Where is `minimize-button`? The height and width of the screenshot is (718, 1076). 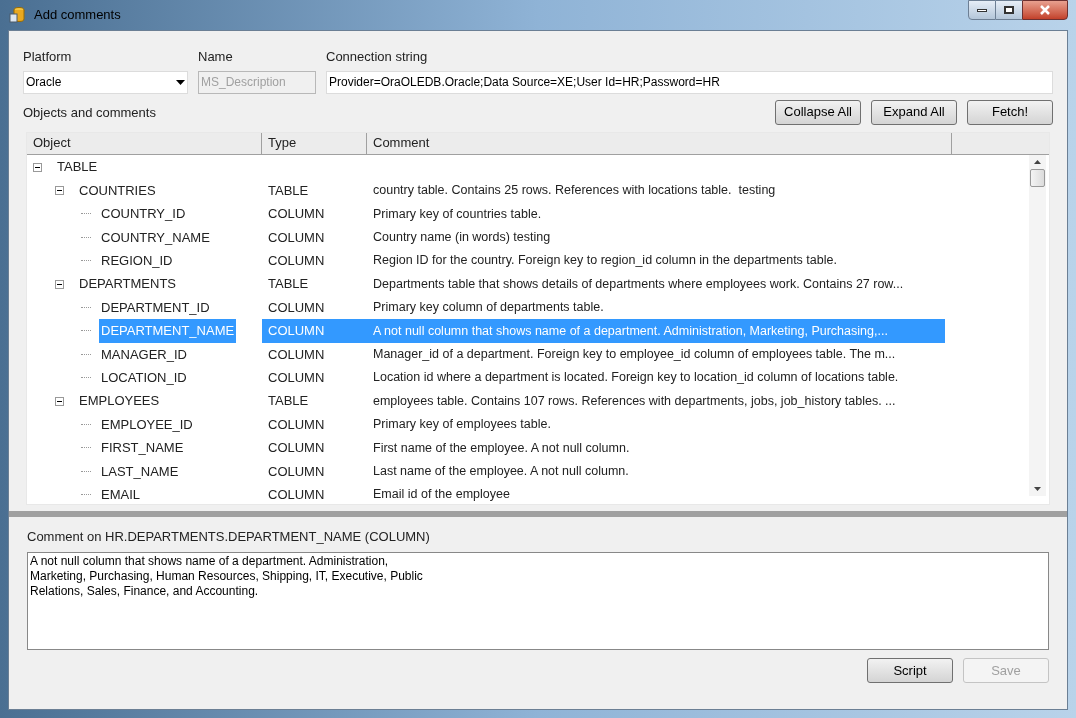 minimize-button is located at coordinates (982, 10).